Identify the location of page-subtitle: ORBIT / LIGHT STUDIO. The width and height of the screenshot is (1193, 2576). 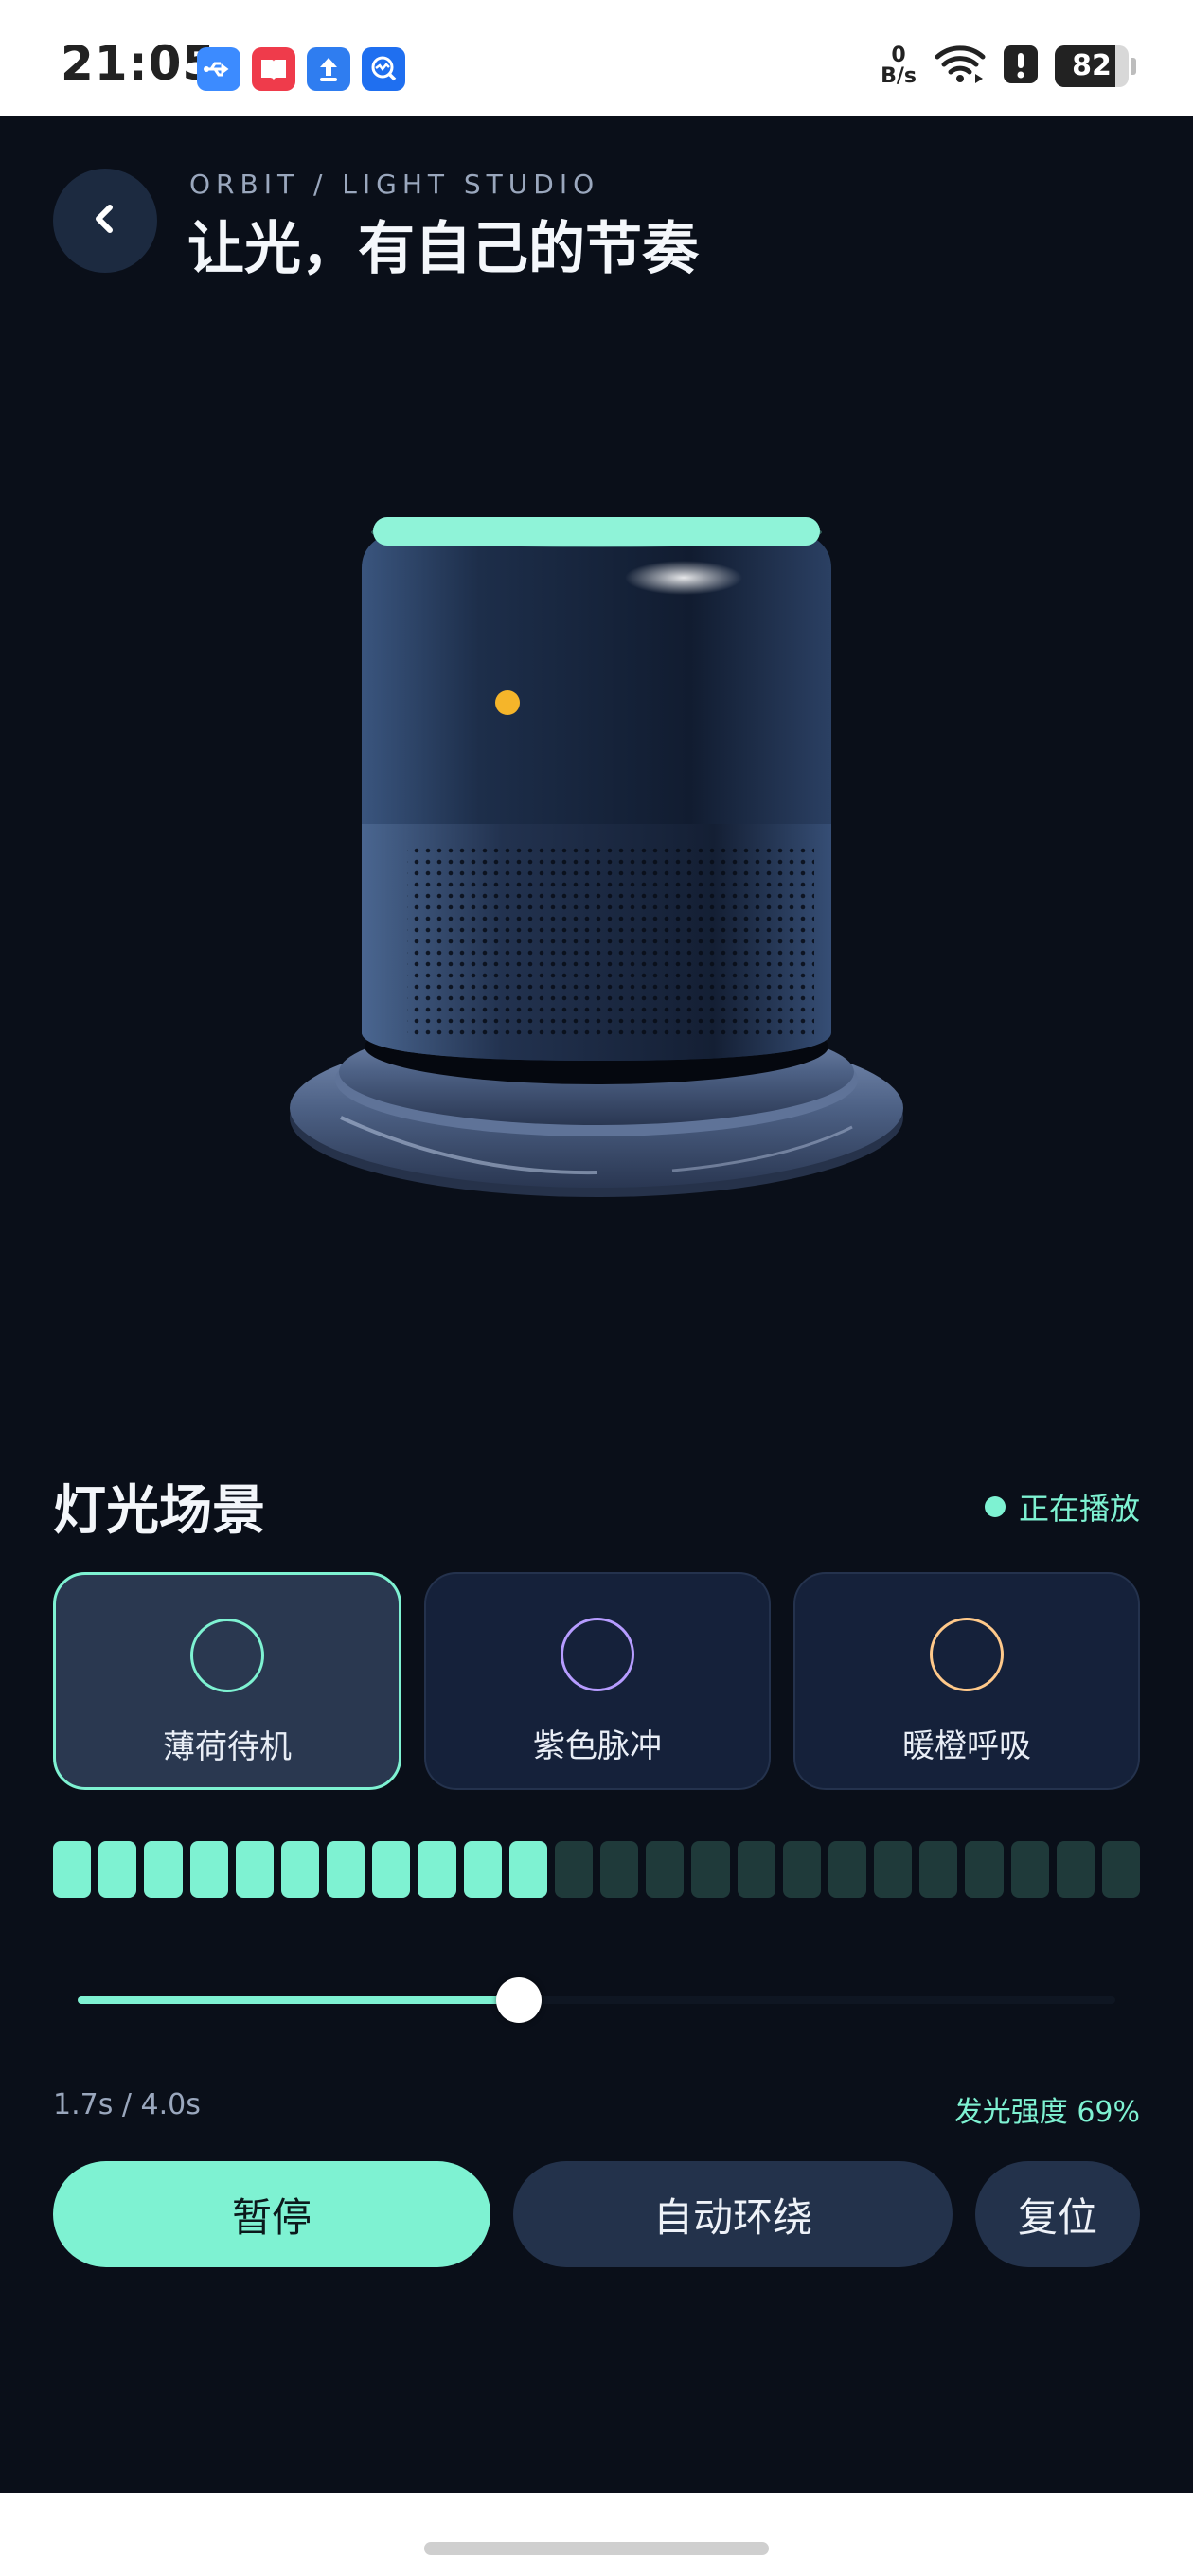
(394, 184).